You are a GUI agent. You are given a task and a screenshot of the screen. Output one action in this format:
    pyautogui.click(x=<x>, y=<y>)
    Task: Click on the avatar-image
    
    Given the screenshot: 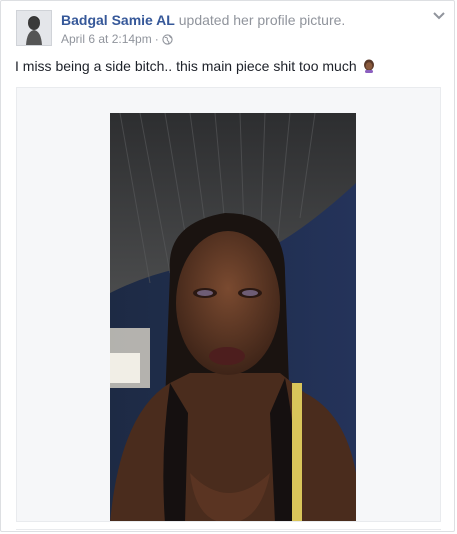 What is the action you would take?
    pyautogui.click(x=34, y=28)
    